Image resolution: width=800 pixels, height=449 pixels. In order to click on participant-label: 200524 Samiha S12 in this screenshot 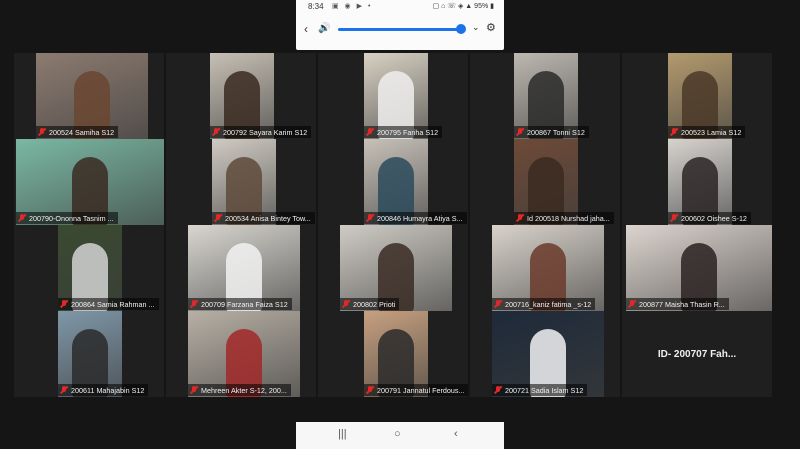, I will do `click(77, 132)`.